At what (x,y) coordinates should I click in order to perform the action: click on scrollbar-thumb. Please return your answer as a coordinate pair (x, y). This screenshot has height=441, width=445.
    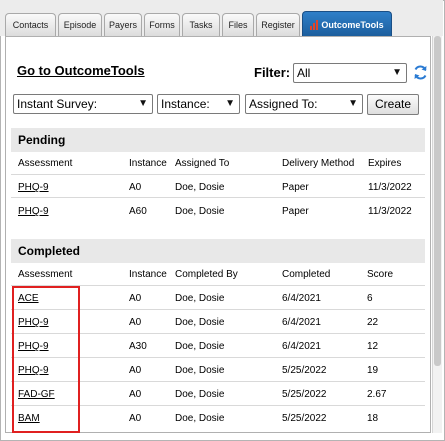
    Looking at the image, I should click on (437, 201).